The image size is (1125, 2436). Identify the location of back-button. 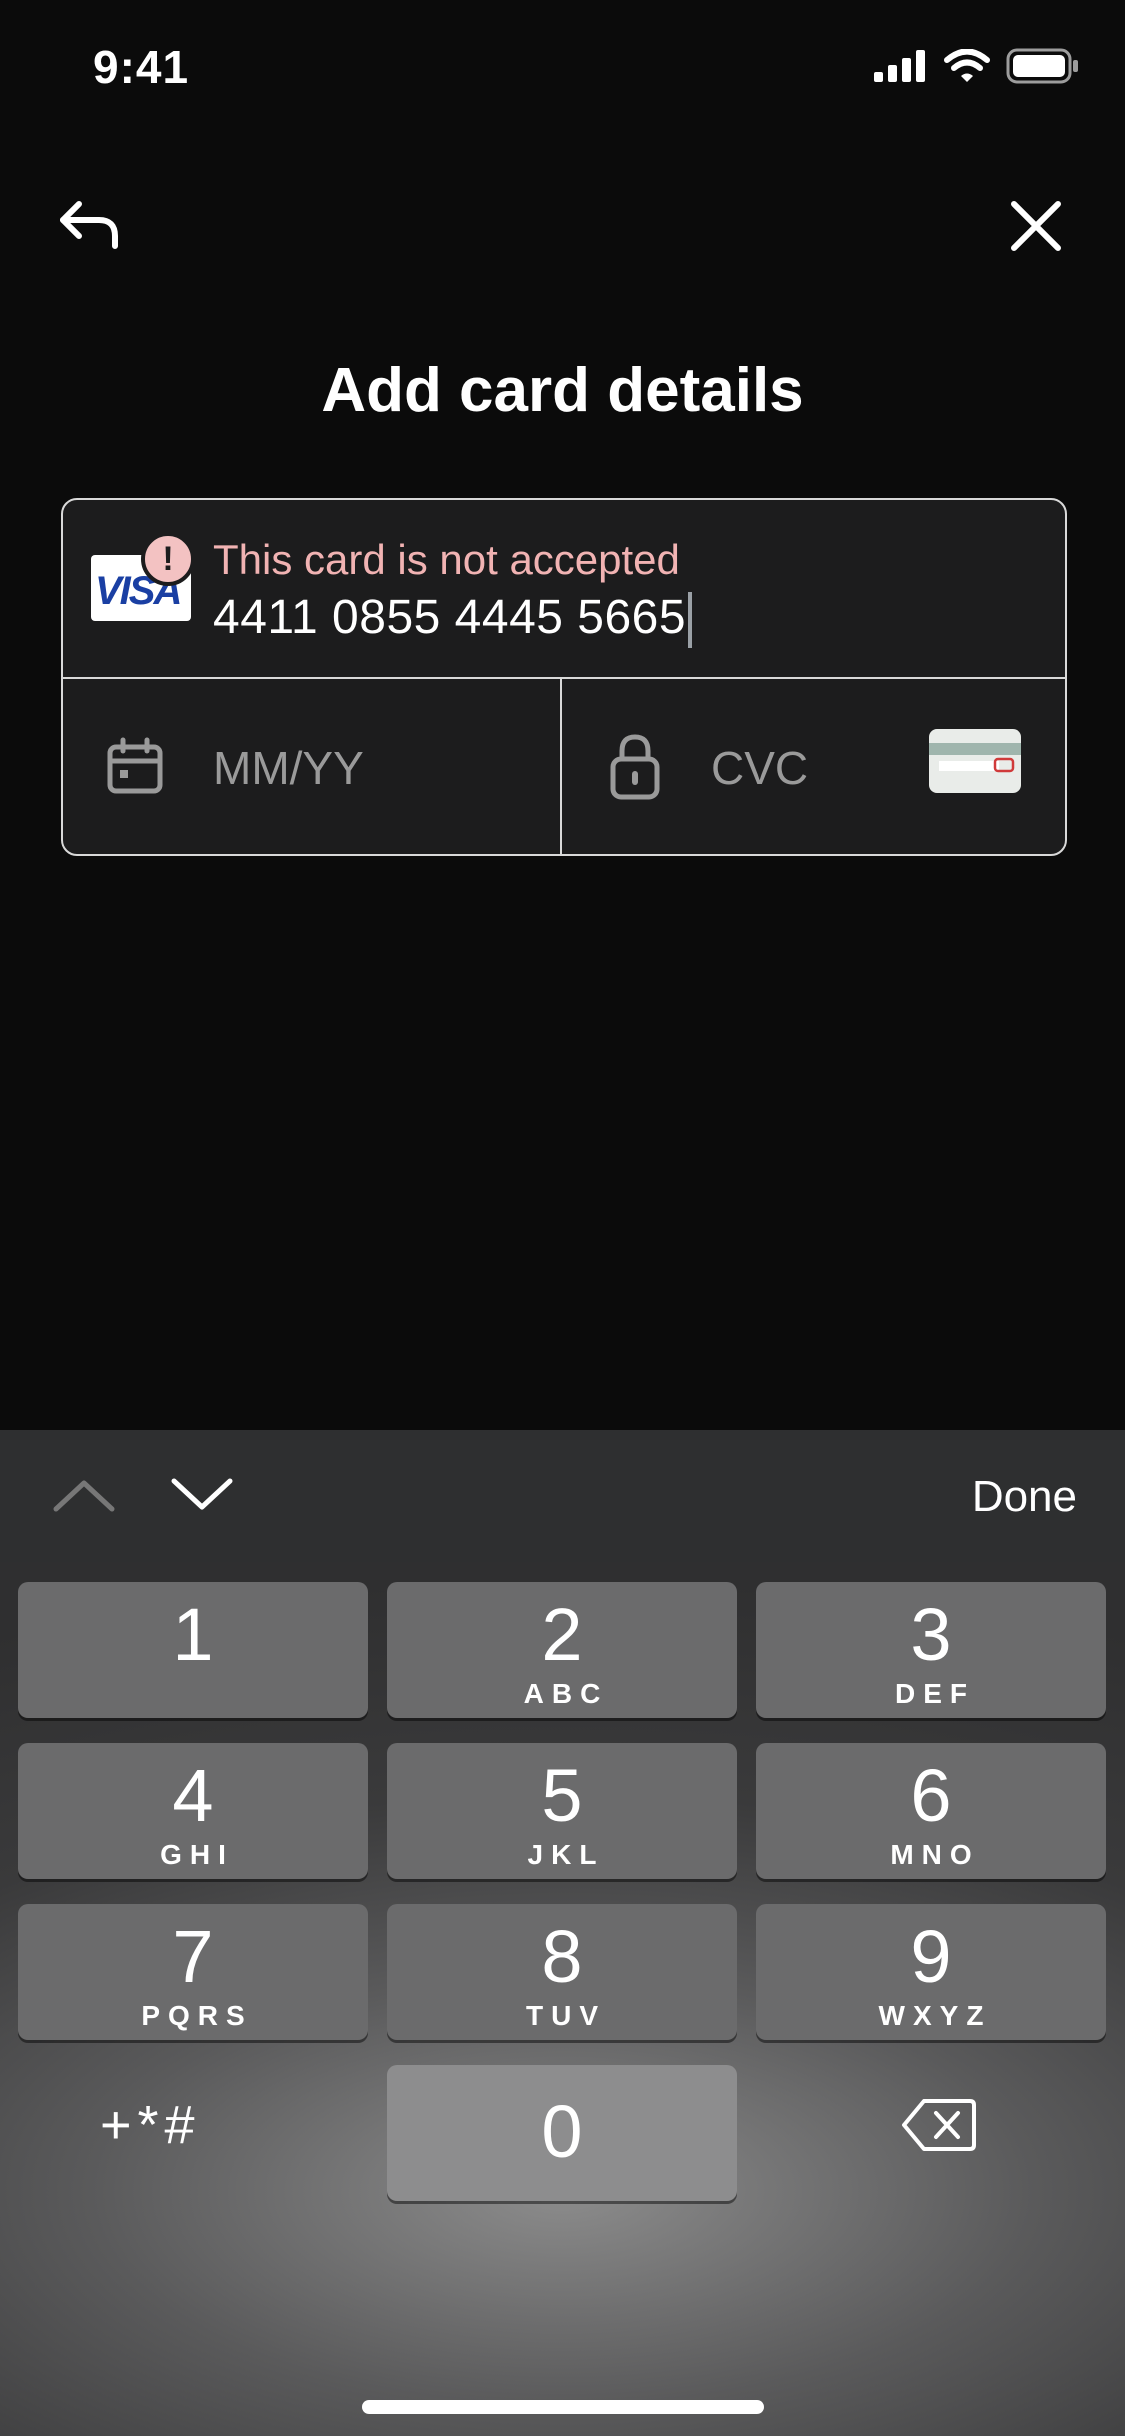
(90, 225).